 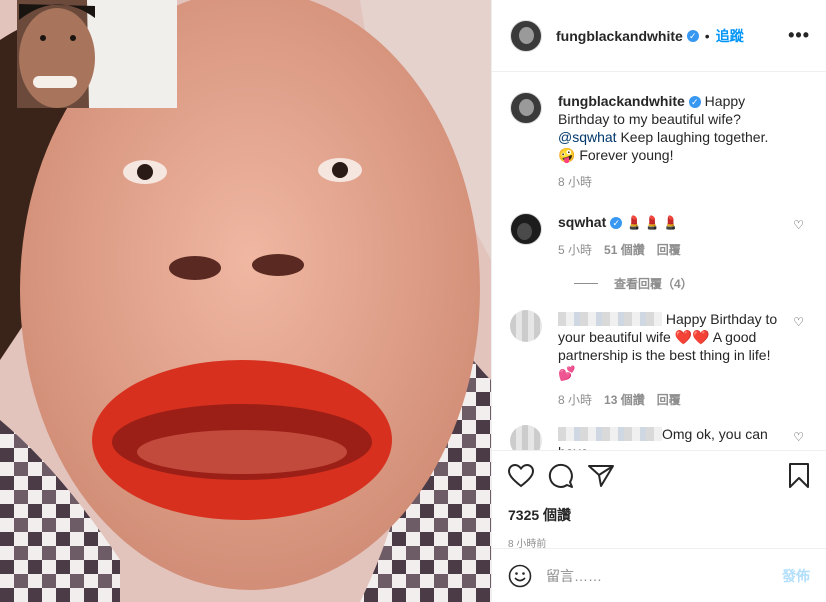 I want to click on view-replies-label: 查看回覆（4）, so click(x=653, y=284).